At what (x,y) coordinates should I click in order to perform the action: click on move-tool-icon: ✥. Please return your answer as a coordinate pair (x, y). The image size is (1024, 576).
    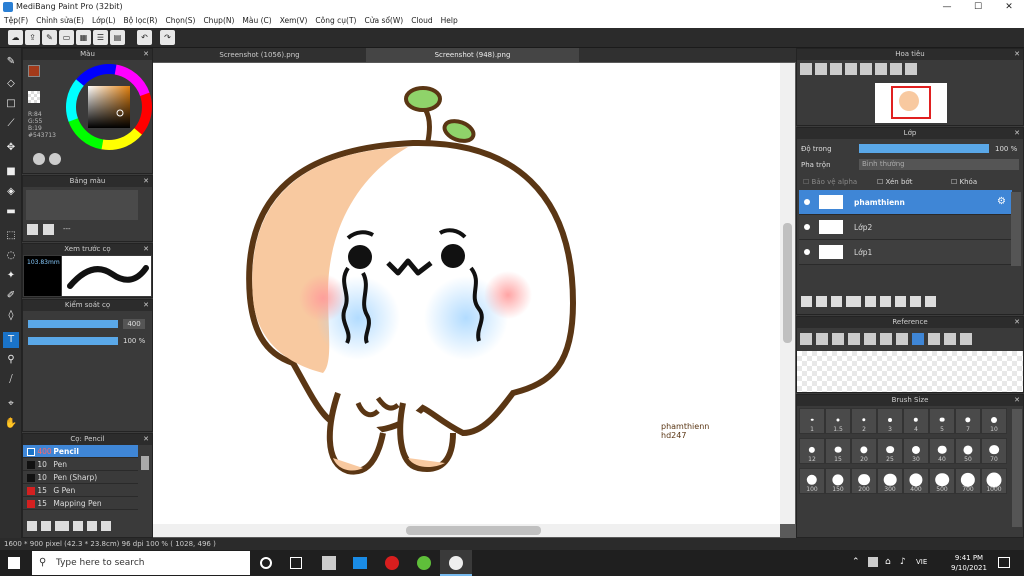
    Looking at the image, I should click on (11, 148).